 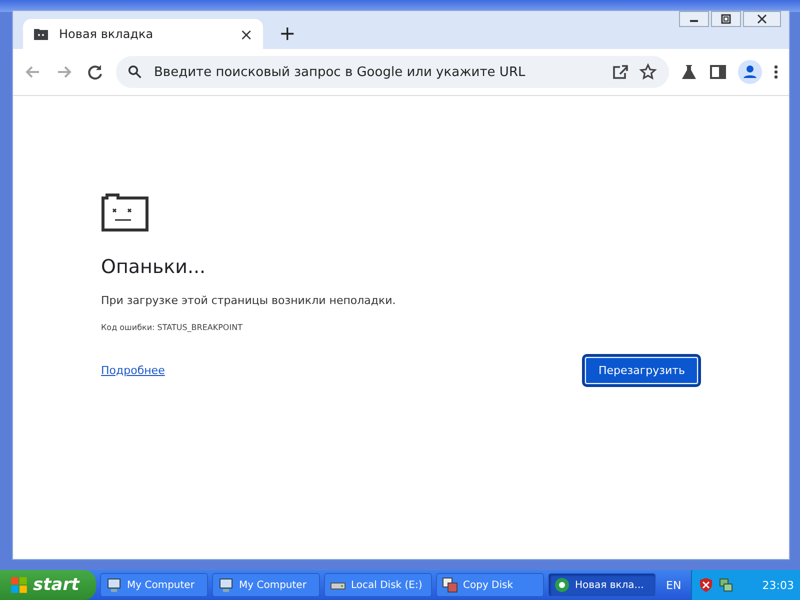 I want to click on reload-button: Перезагрузить, so click(x=641, y=370).